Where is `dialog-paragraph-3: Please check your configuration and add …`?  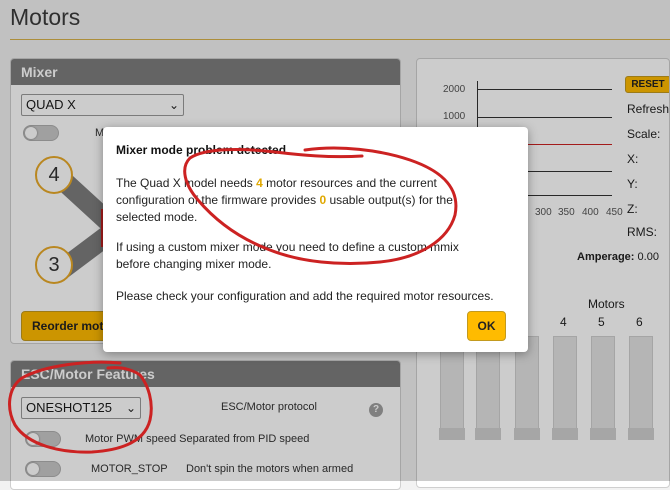
dialog-paragraph-3: Please check your configuration and add … is located at coordinates (305, 296).